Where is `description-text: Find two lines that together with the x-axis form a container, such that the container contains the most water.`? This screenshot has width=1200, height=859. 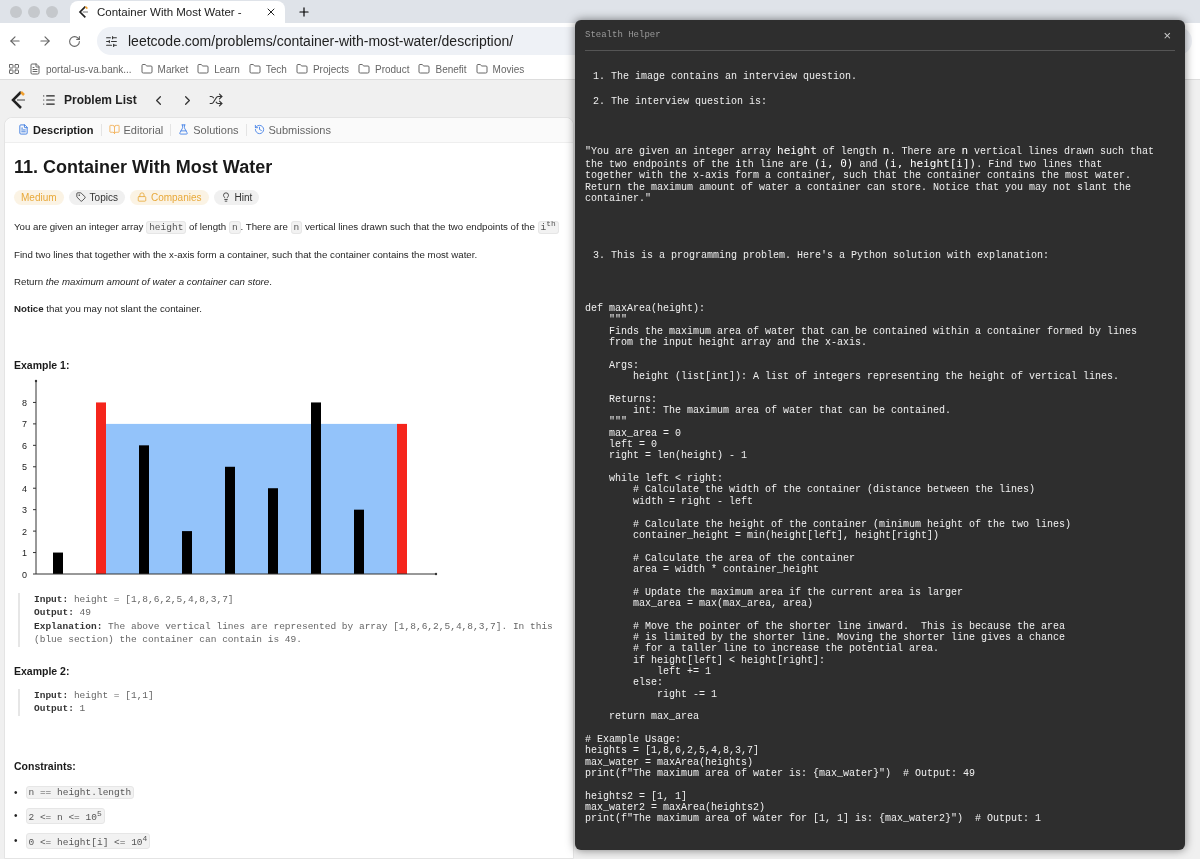
description-text: Find two lines that together with the x-axis form a container, such that the container contains the most water. is located at coordinates (246, 254).